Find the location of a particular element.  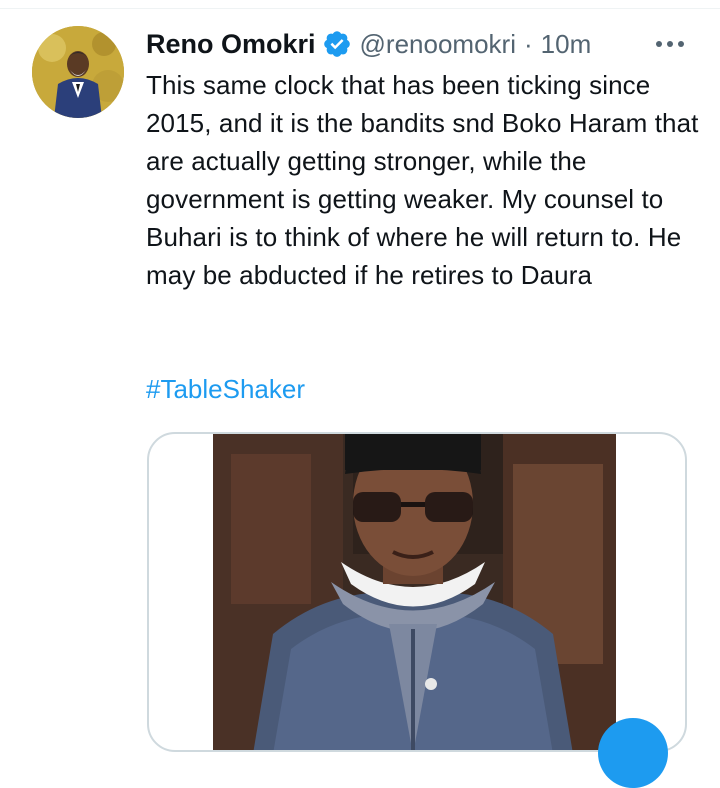

verified-badge-icon is located at coordinates (337, 44).